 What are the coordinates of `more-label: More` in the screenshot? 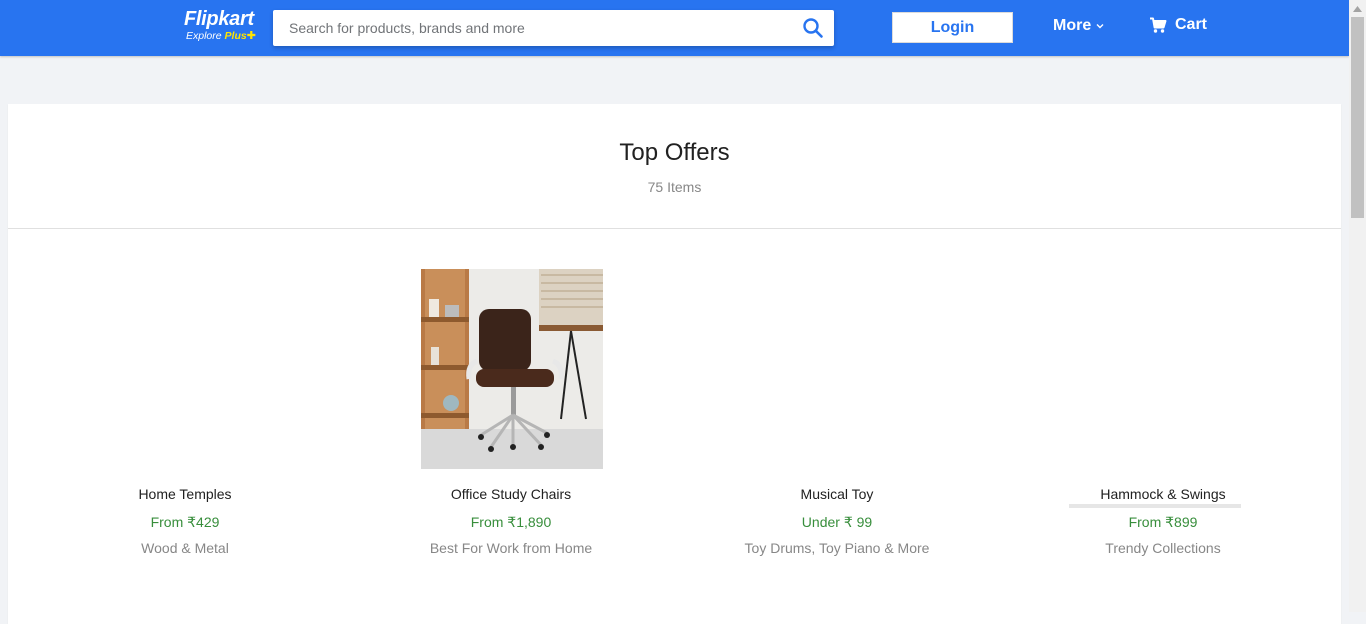 It's located at (1072, 25).